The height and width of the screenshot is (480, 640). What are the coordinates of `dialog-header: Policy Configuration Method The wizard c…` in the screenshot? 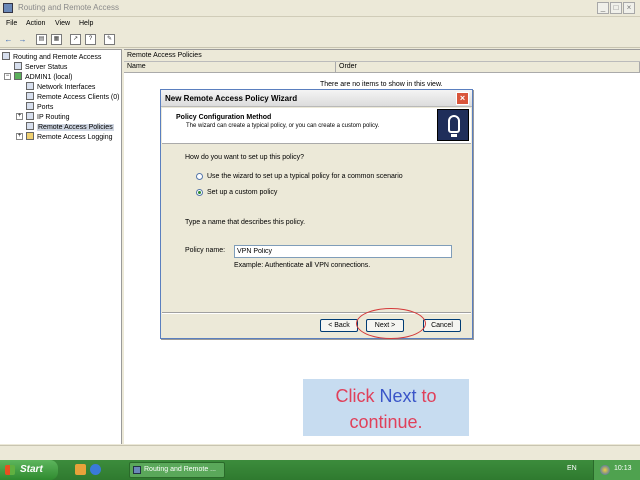 It's located at (316, 126).